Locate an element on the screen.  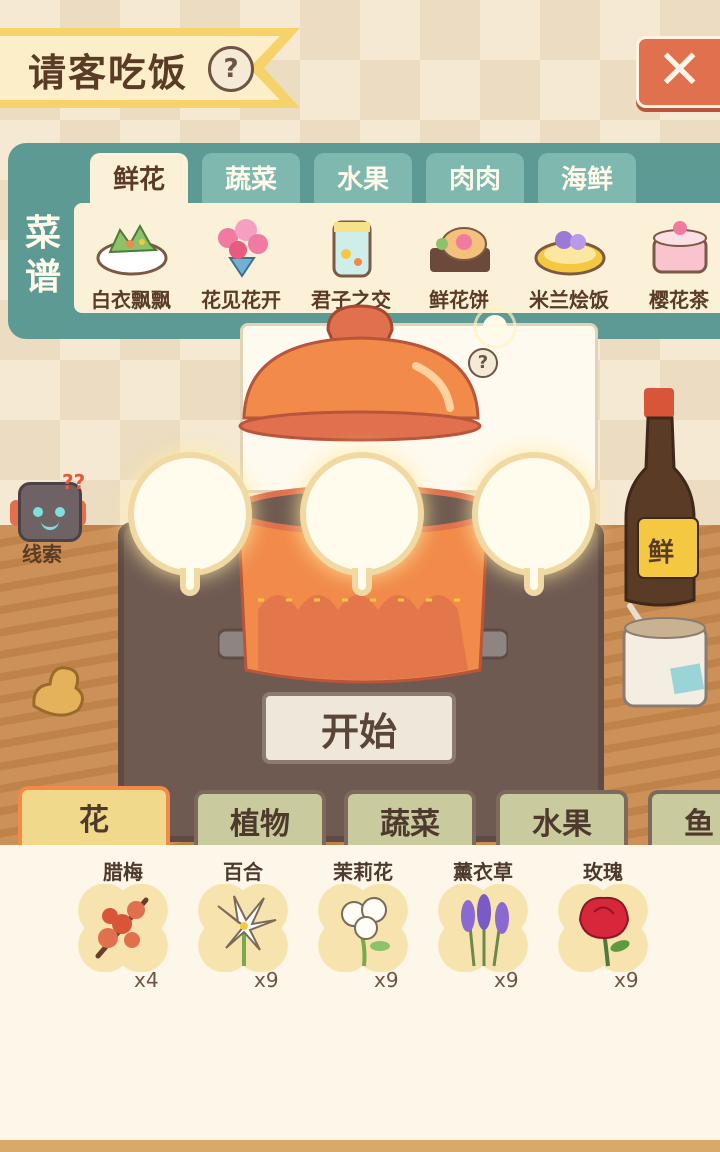
ingredient-tab-flower: 花 is located at coordinates (94, 817).